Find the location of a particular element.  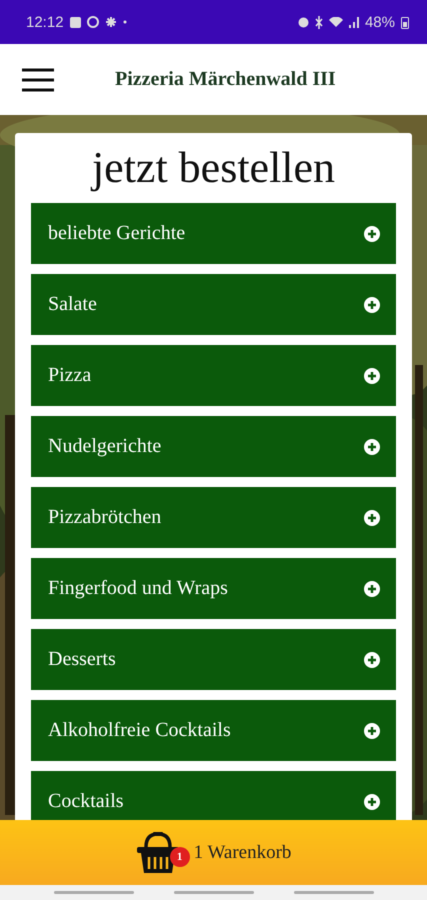

category-button: Fingerfood und Wraps is located at coordinates (213, 588).